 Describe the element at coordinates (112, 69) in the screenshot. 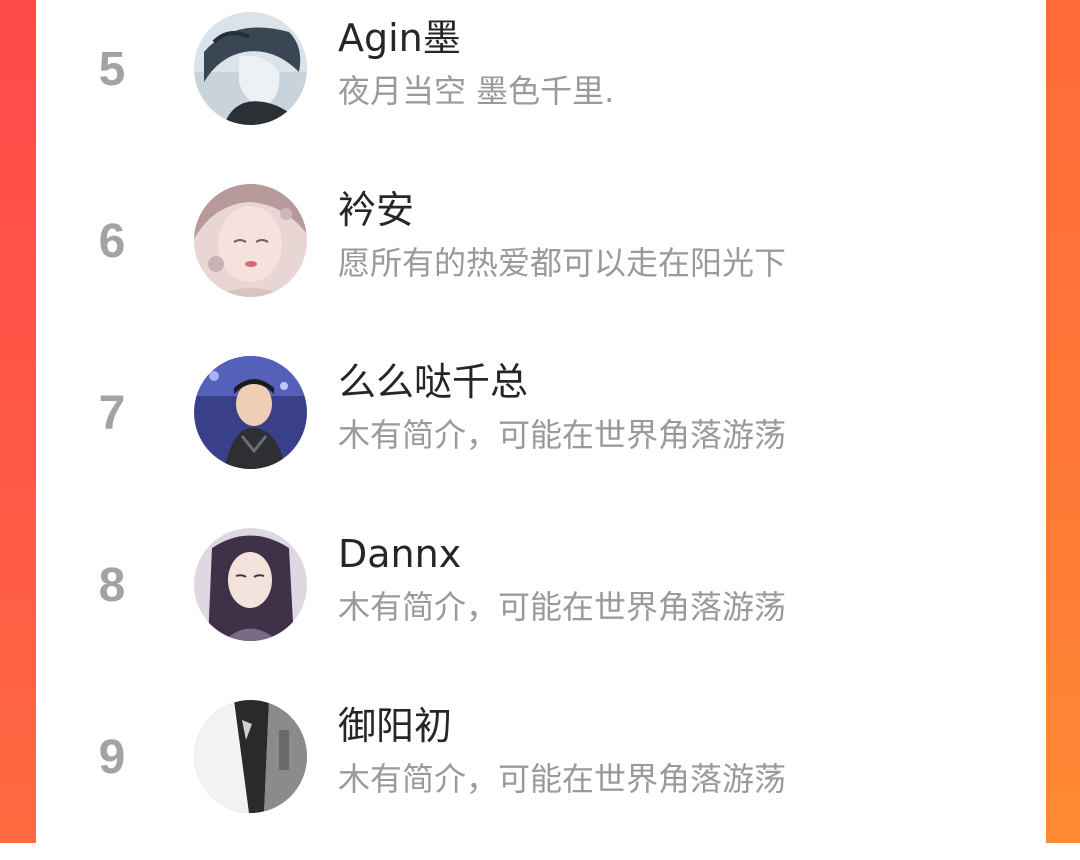

I see `rank-number: 5` at that location.